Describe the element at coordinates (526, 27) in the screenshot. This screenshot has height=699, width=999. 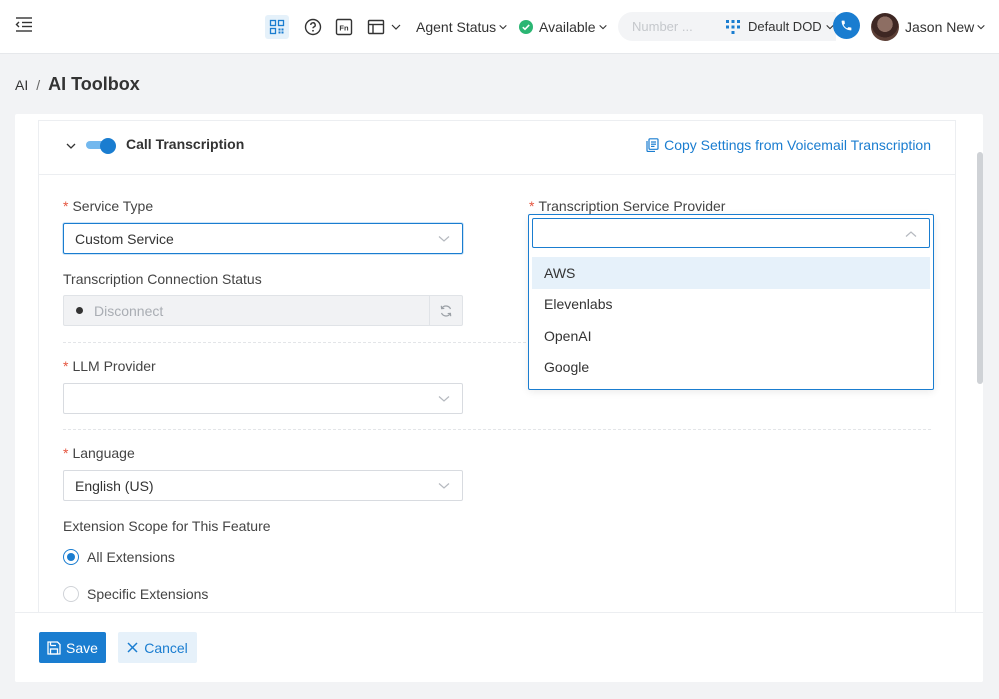
I see `check-circle-icon` at that location.